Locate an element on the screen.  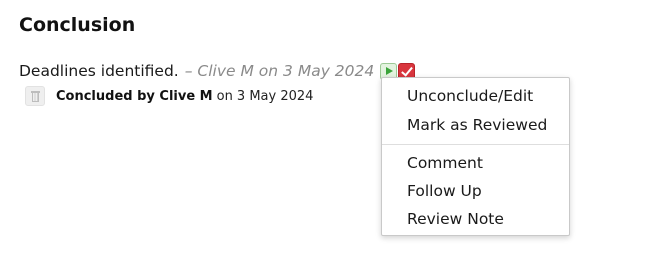
trash-icon is located at coordinates (35, 96).